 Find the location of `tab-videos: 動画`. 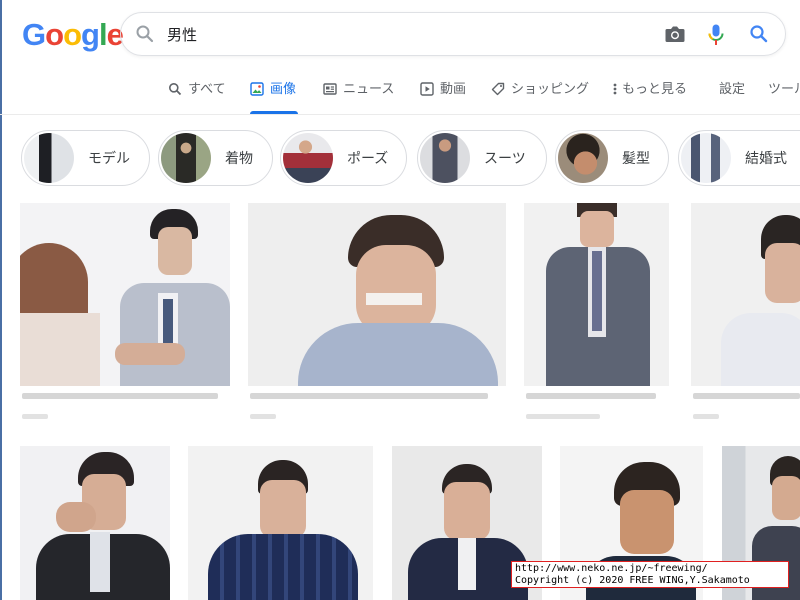

tab-videos: 動画 is located at coordinates (443, 96).